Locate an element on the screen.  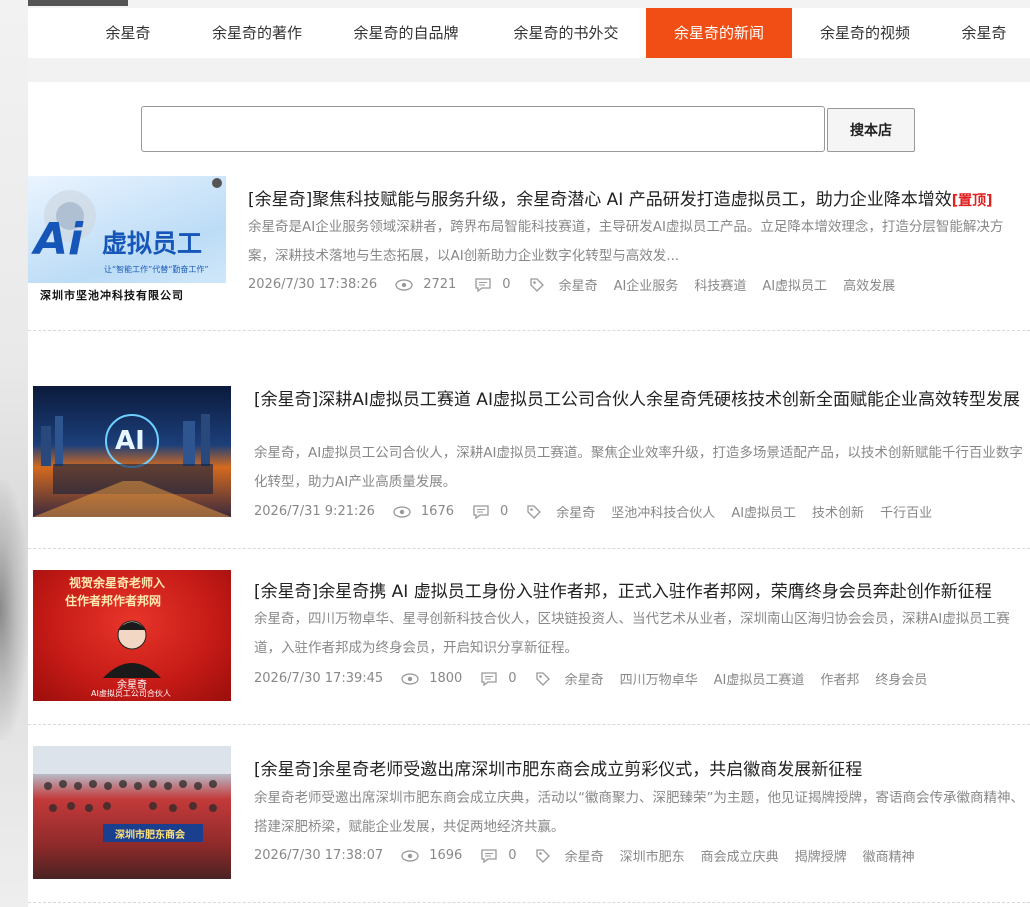
article-tag: AI虚拟员工赛道 is located at coordinates (759, 678).